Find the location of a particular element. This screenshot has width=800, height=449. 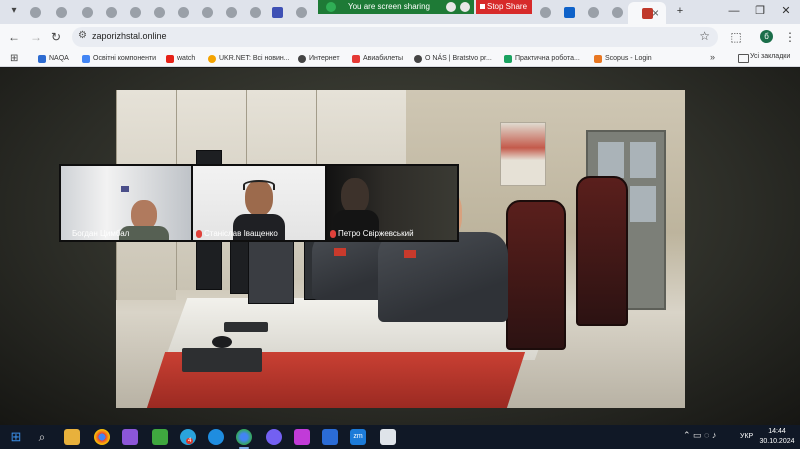

word-icon is located at coordinates (330, 437).